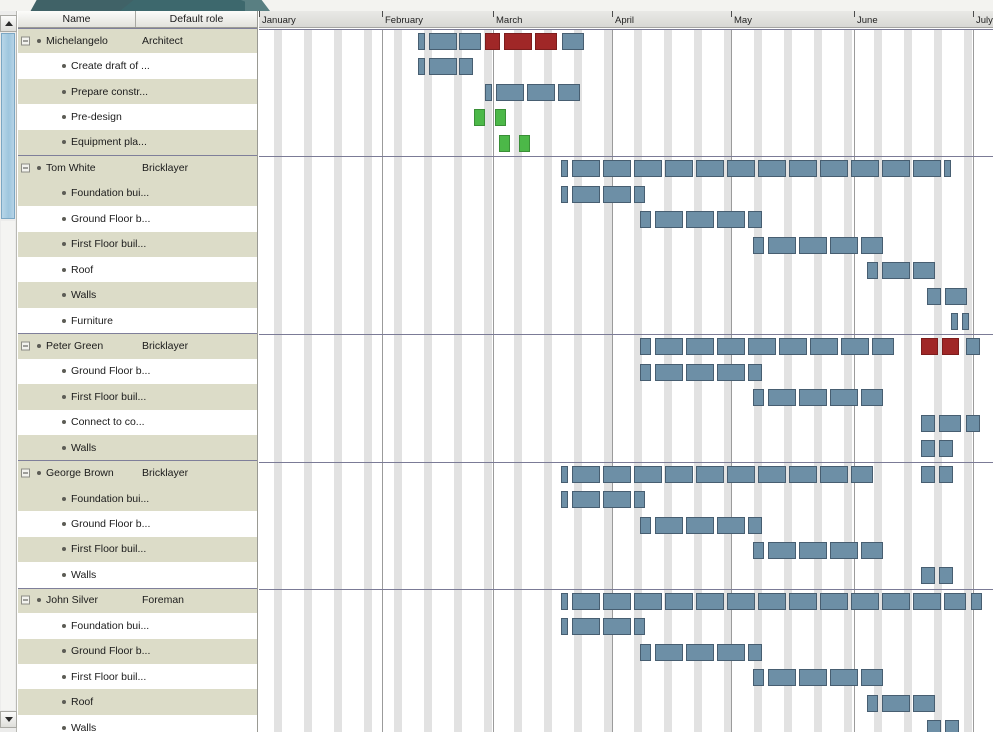  What do you see at coordinates (546, 41) in the screenshot?
I see `gantt-bar-overload` at bounding box center [546, 41].